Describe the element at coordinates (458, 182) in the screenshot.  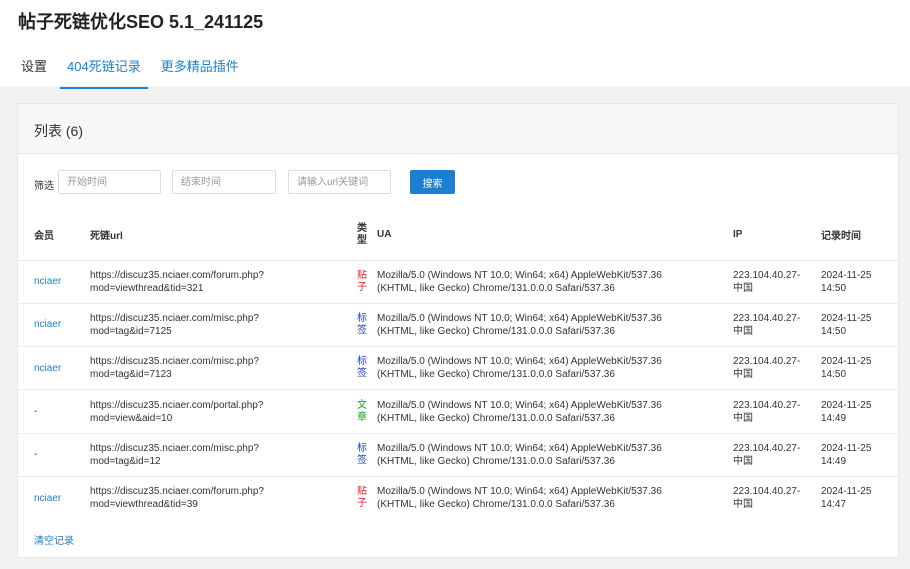
I see `filter-bar: 筛选 搜索` at that location.